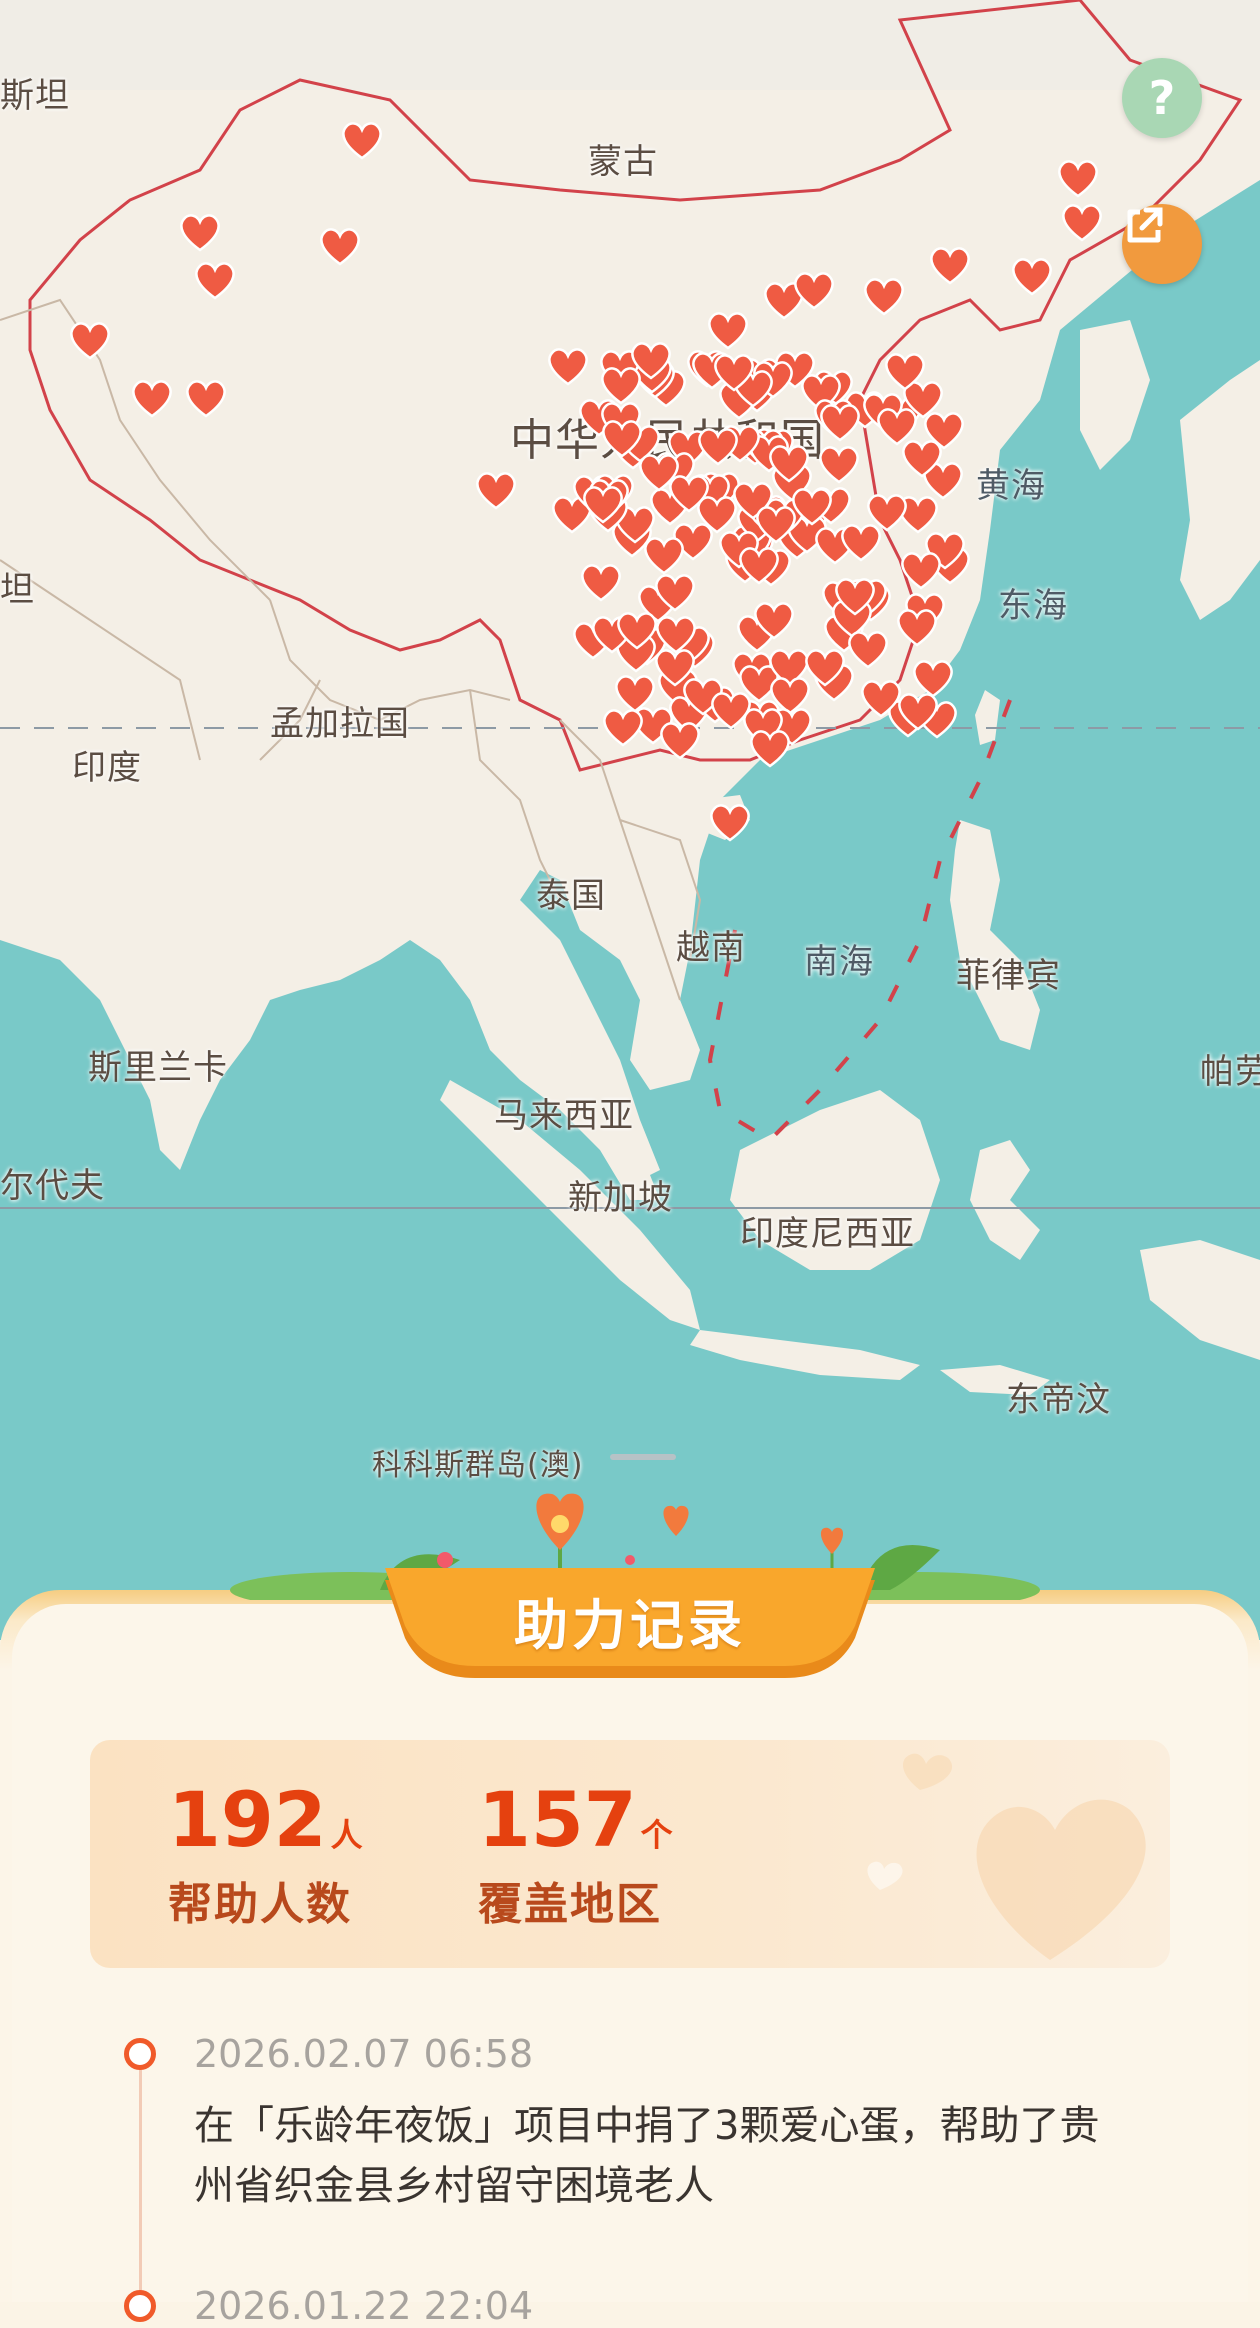 This screenshot has width=1260, height=2328. I want to click on map-label-mongolia: 蒙古, so click(623, 162).